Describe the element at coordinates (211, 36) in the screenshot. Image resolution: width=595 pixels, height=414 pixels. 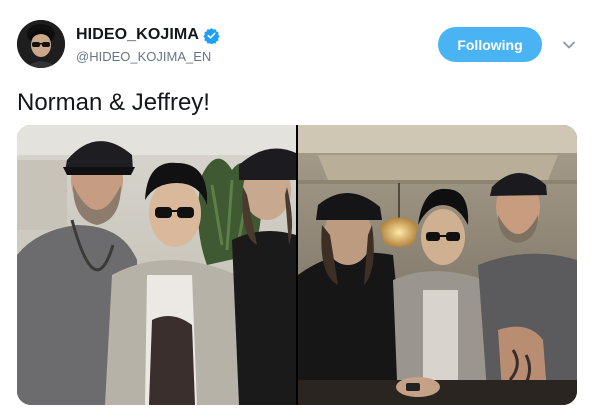
I see `verified-badge-icon` at that location.